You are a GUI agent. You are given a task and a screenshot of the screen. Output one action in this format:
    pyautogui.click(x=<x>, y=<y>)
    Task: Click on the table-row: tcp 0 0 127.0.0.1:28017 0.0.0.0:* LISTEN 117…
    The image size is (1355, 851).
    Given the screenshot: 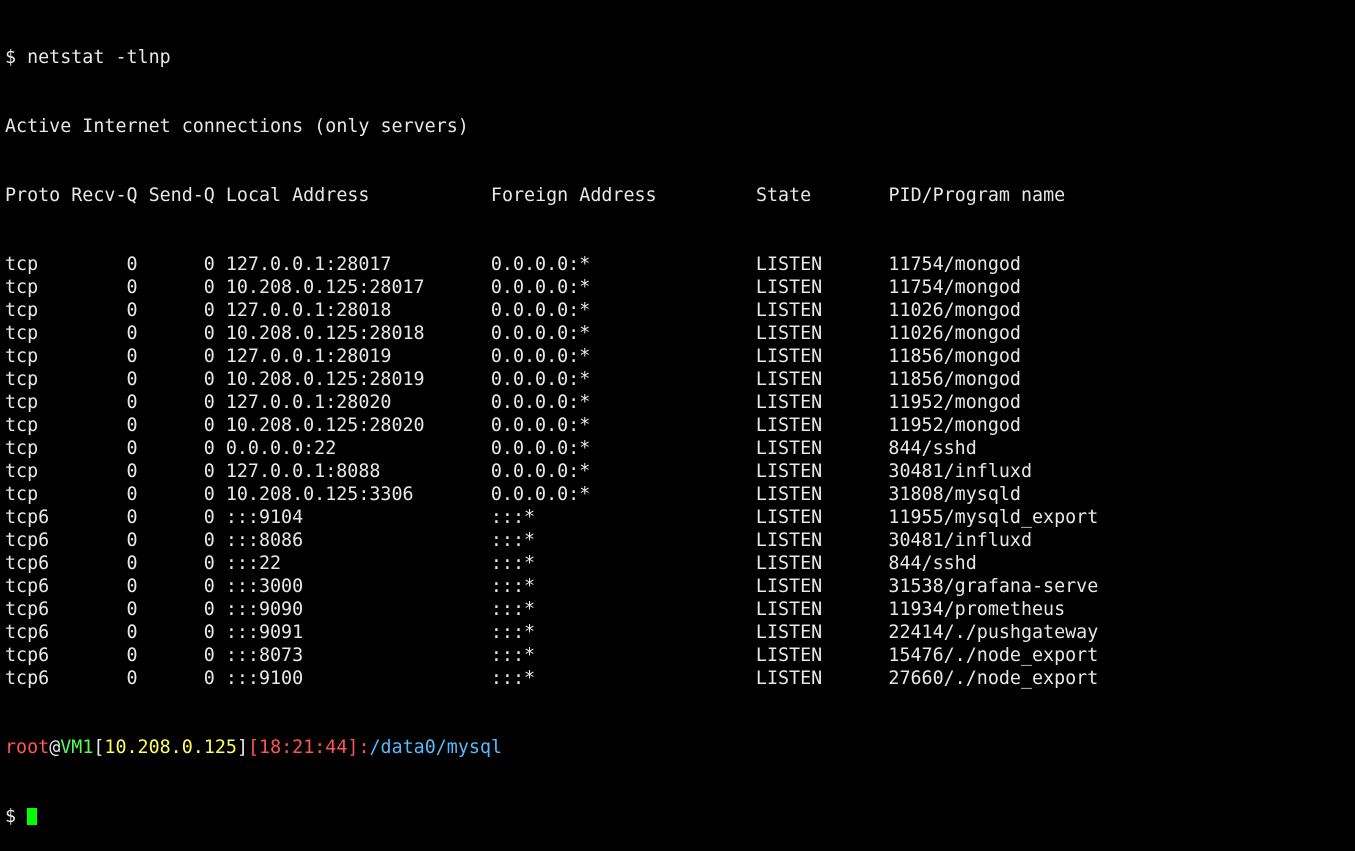 What is the action you would take?
    pyautogui.click(x=551, y=264)
    